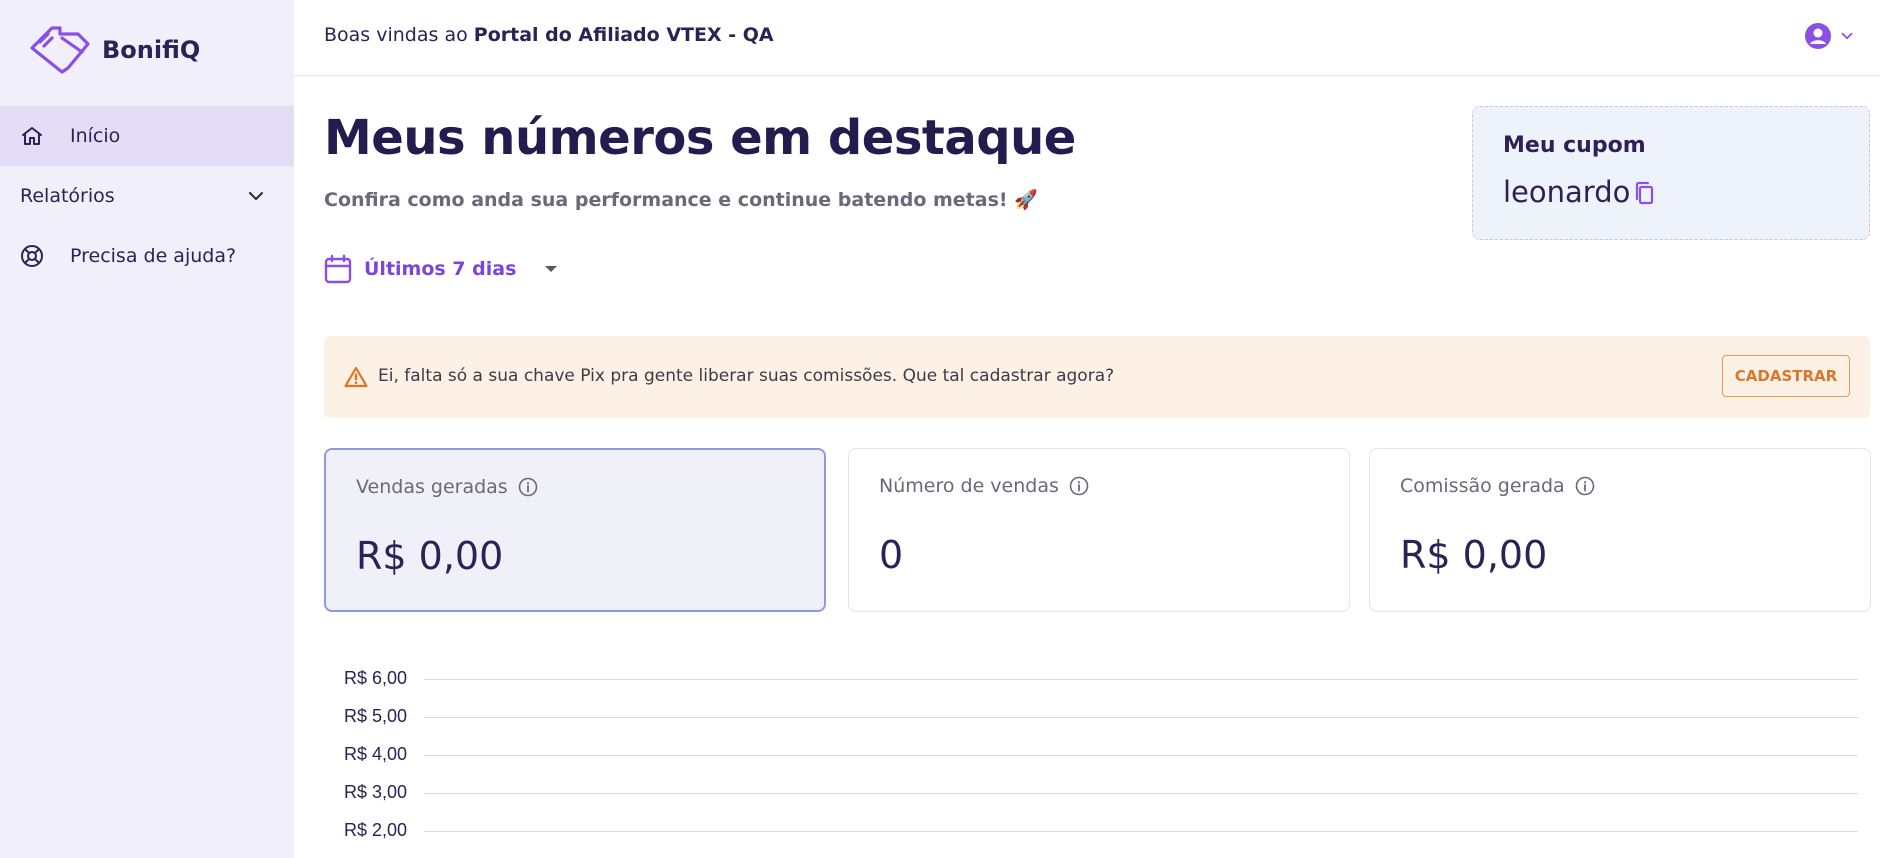 The width and height of the screenshot is (1880, 858). I want to click on sidebar-item-label: Início, so click(95, 136).